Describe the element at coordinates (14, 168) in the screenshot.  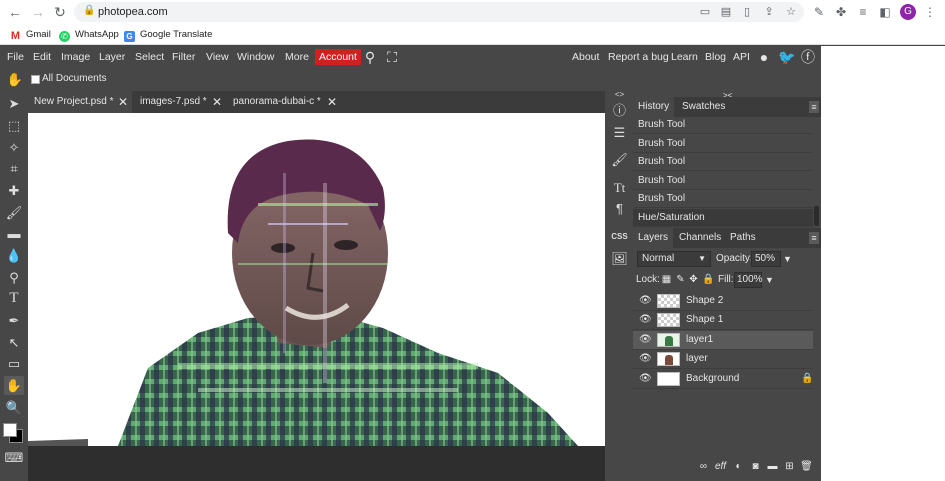
I see `crop-tool-icon: ⌗` at that location.